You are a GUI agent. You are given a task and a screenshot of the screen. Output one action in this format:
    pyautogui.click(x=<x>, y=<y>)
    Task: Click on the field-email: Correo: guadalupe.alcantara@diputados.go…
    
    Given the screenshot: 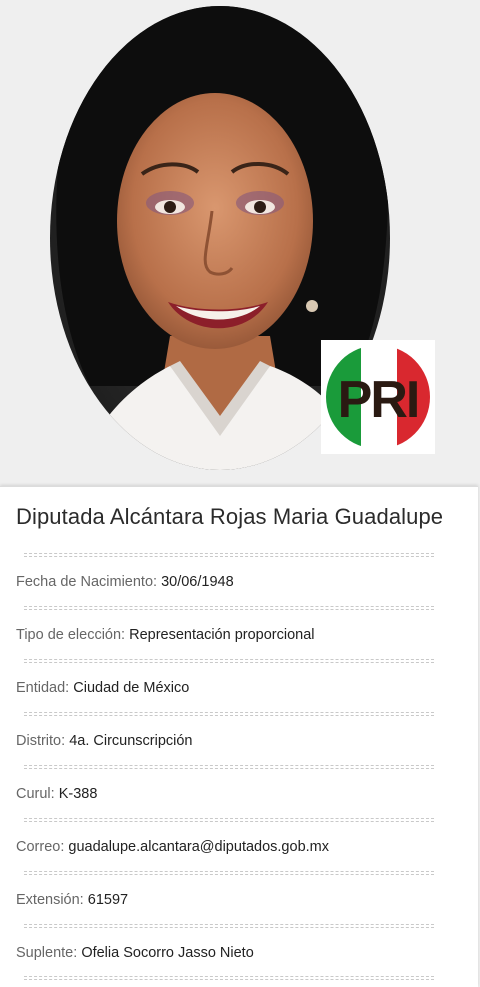 What is the action you would take?
    pyautogui.click(x=242, y=847)
    